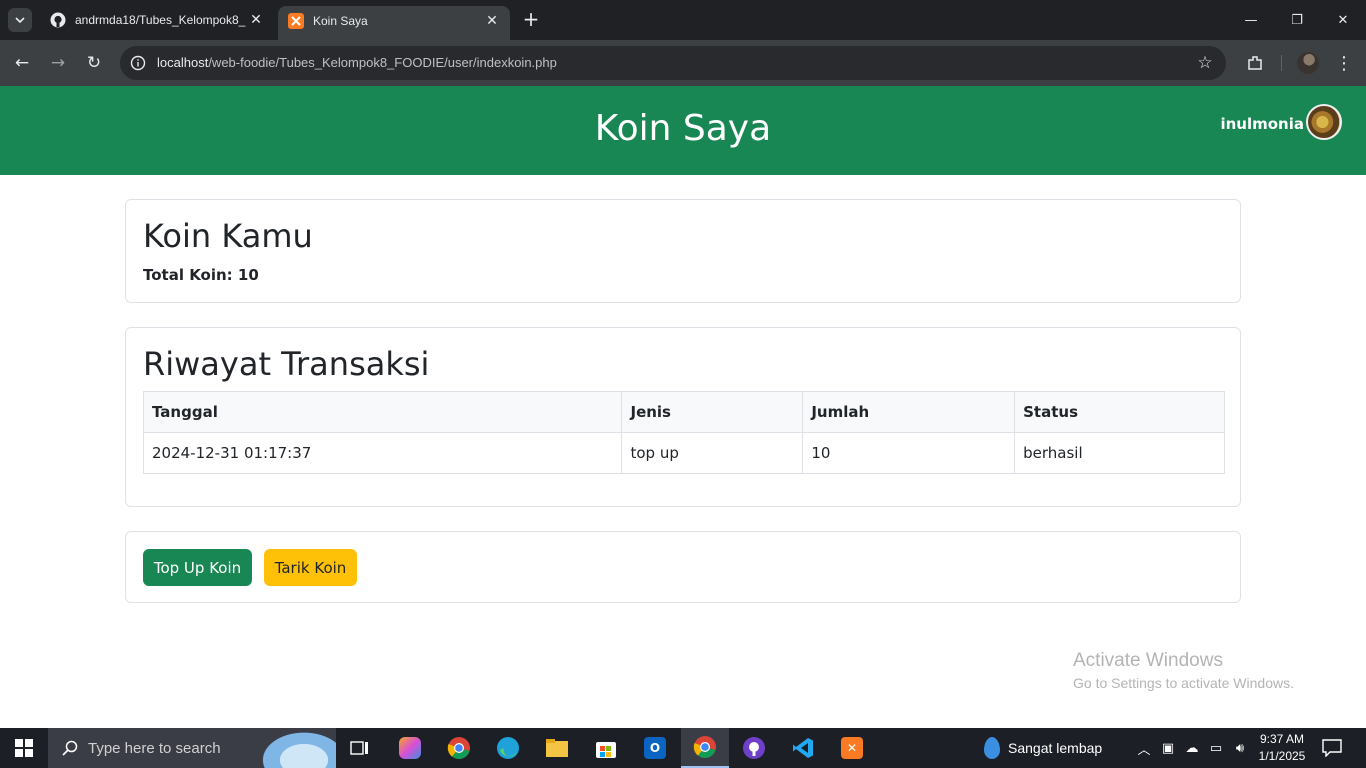 The image size is (1366, 768). I want to click on more-menu-icon: ⋮, so click(1344, 63).